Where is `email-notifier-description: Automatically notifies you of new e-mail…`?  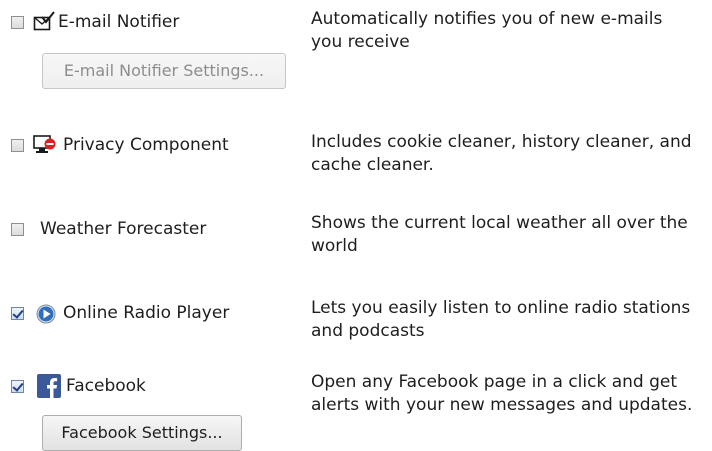 email-notifier-description: Automatically notifies you of new e-mail… is located at coordinates (487, 30).